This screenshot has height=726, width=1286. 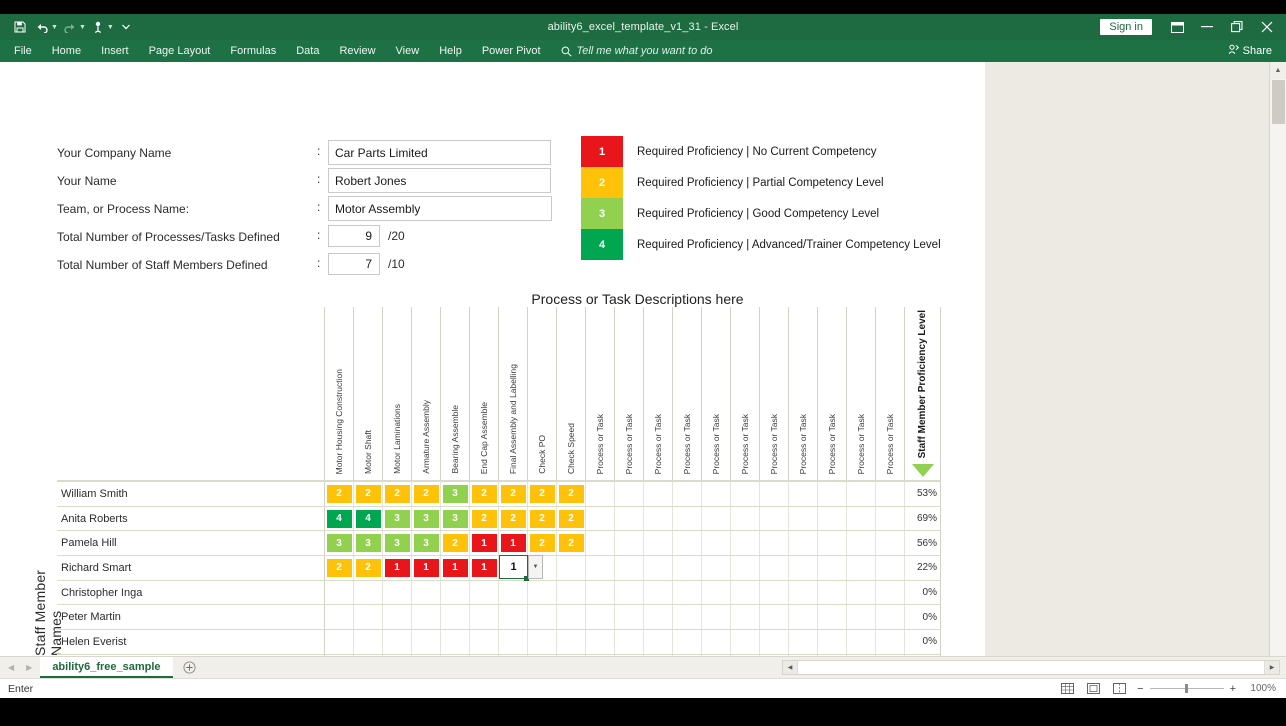 What do you see at coordinates (98, 27) in the screenshot?
I see `touch-mode-icon` at bounding box center [98, 27].